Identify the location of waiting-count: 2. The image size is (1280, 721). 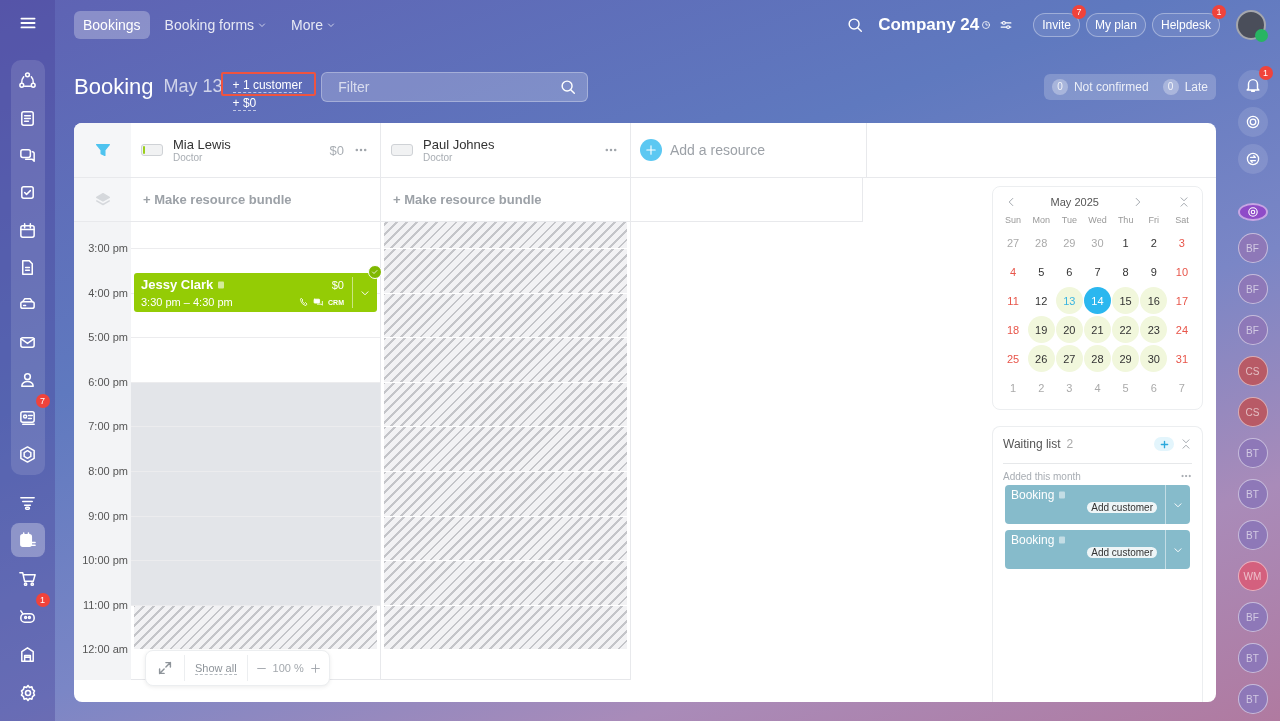
(1070, 444).